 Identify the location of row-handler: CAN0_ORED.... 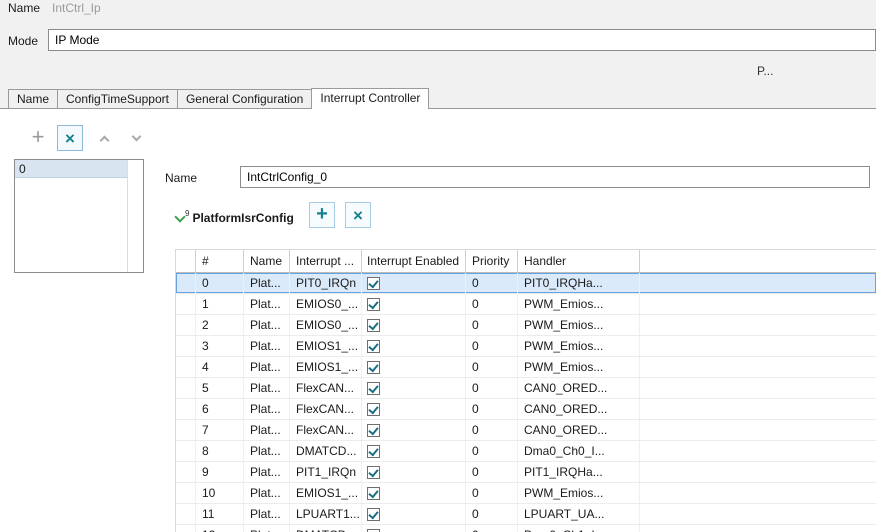
(579, 430).